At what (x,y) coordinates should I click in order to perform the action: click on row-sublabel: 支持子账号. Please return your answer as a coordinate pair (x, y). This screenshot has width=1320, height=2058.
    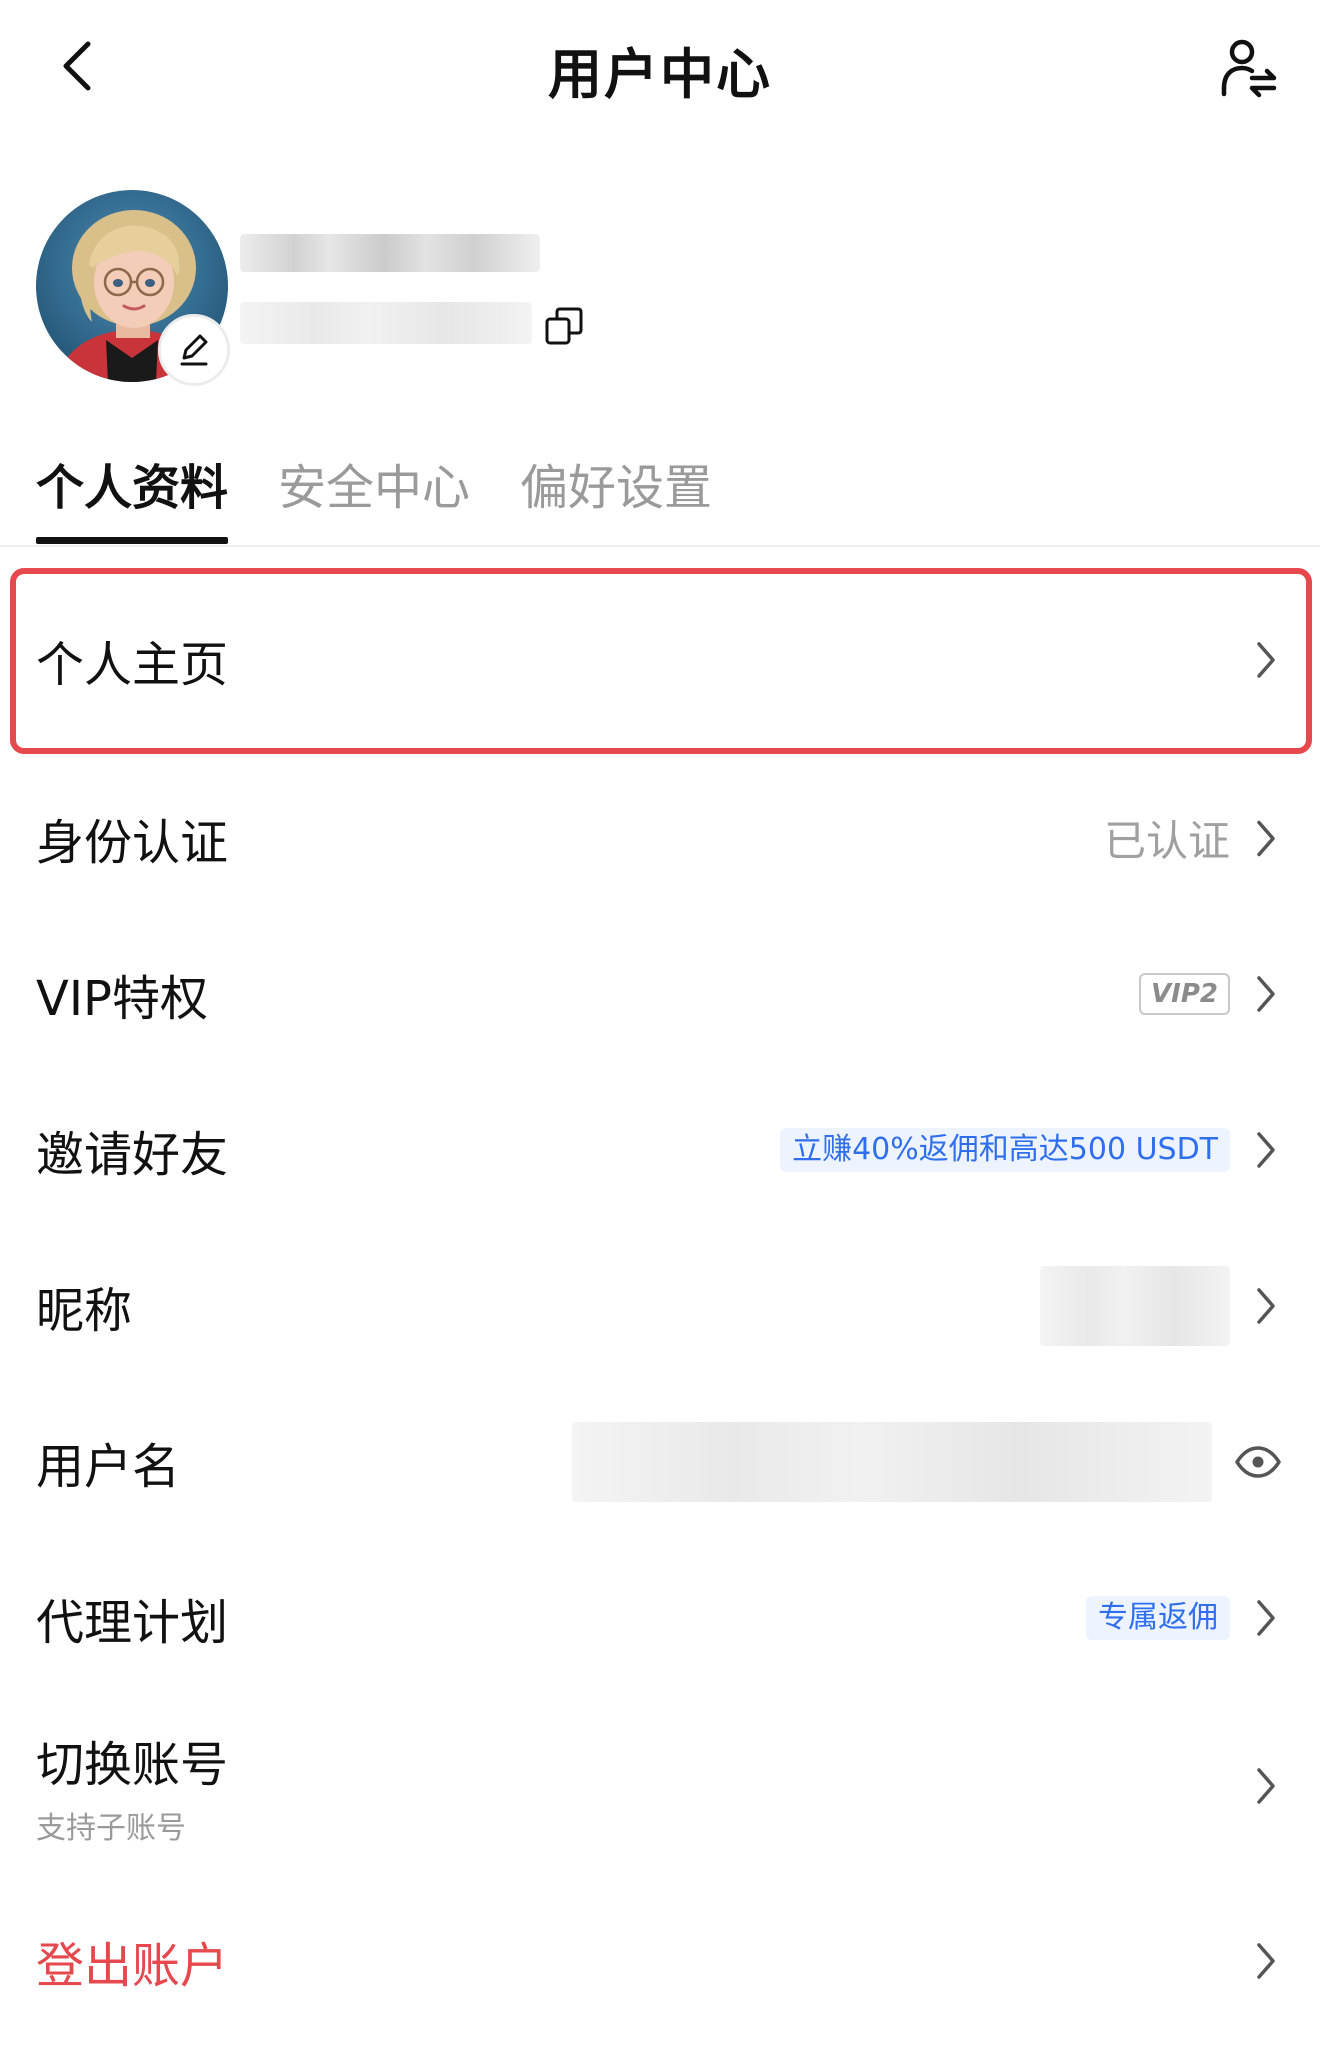
    Looking at the image, I should click on (111, 1828).